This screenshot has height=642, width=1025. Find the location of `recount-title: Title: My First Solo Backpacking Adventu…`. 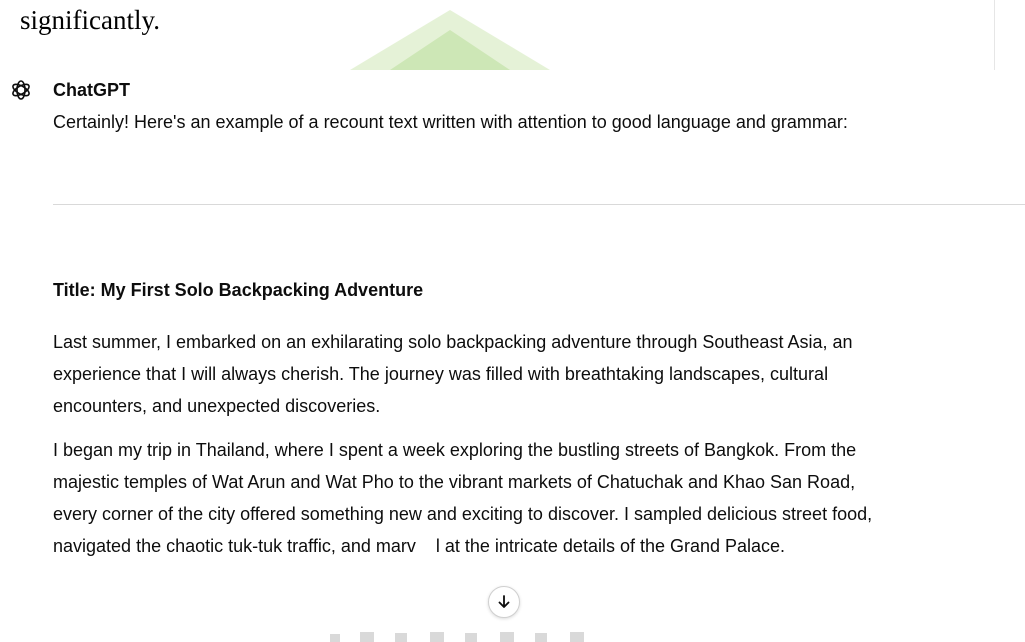

recount-title: Title: My First Solo Backpacking Adventu… is located at coordinates (238, 290).